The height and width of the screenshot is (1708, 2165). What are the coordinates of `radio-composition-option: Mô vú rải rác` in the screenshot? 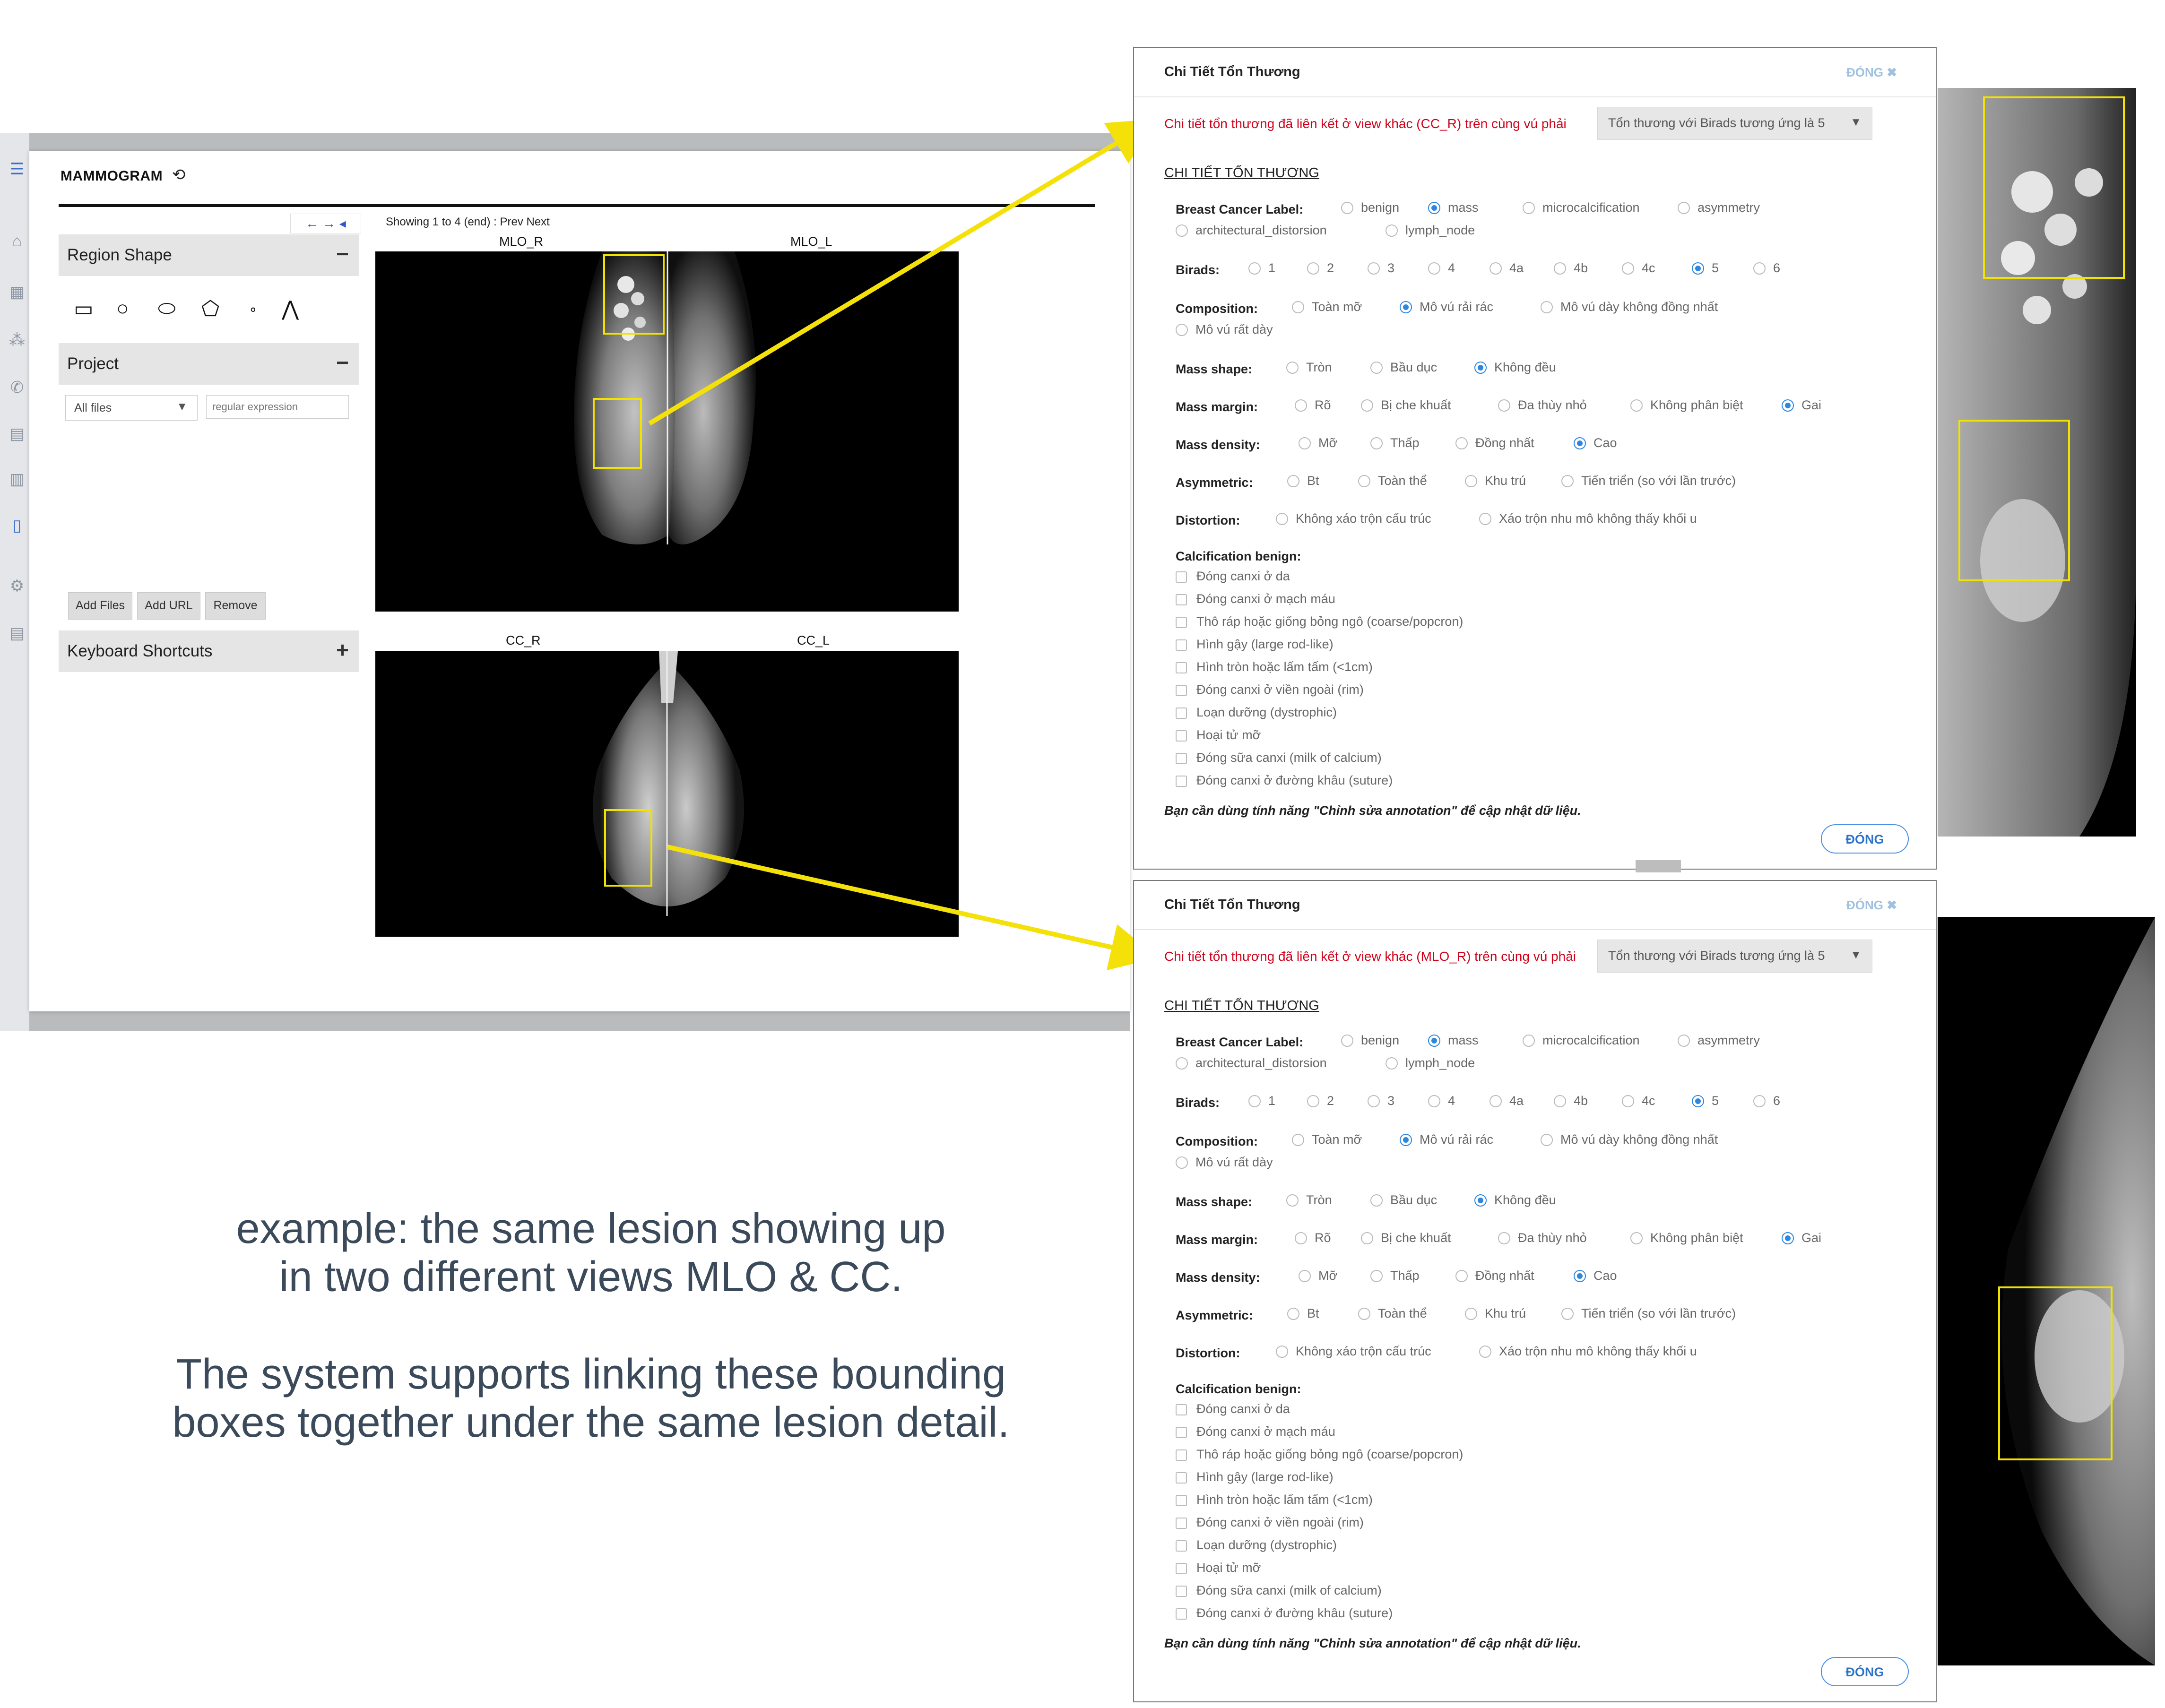 It's located at (1446, 1139).